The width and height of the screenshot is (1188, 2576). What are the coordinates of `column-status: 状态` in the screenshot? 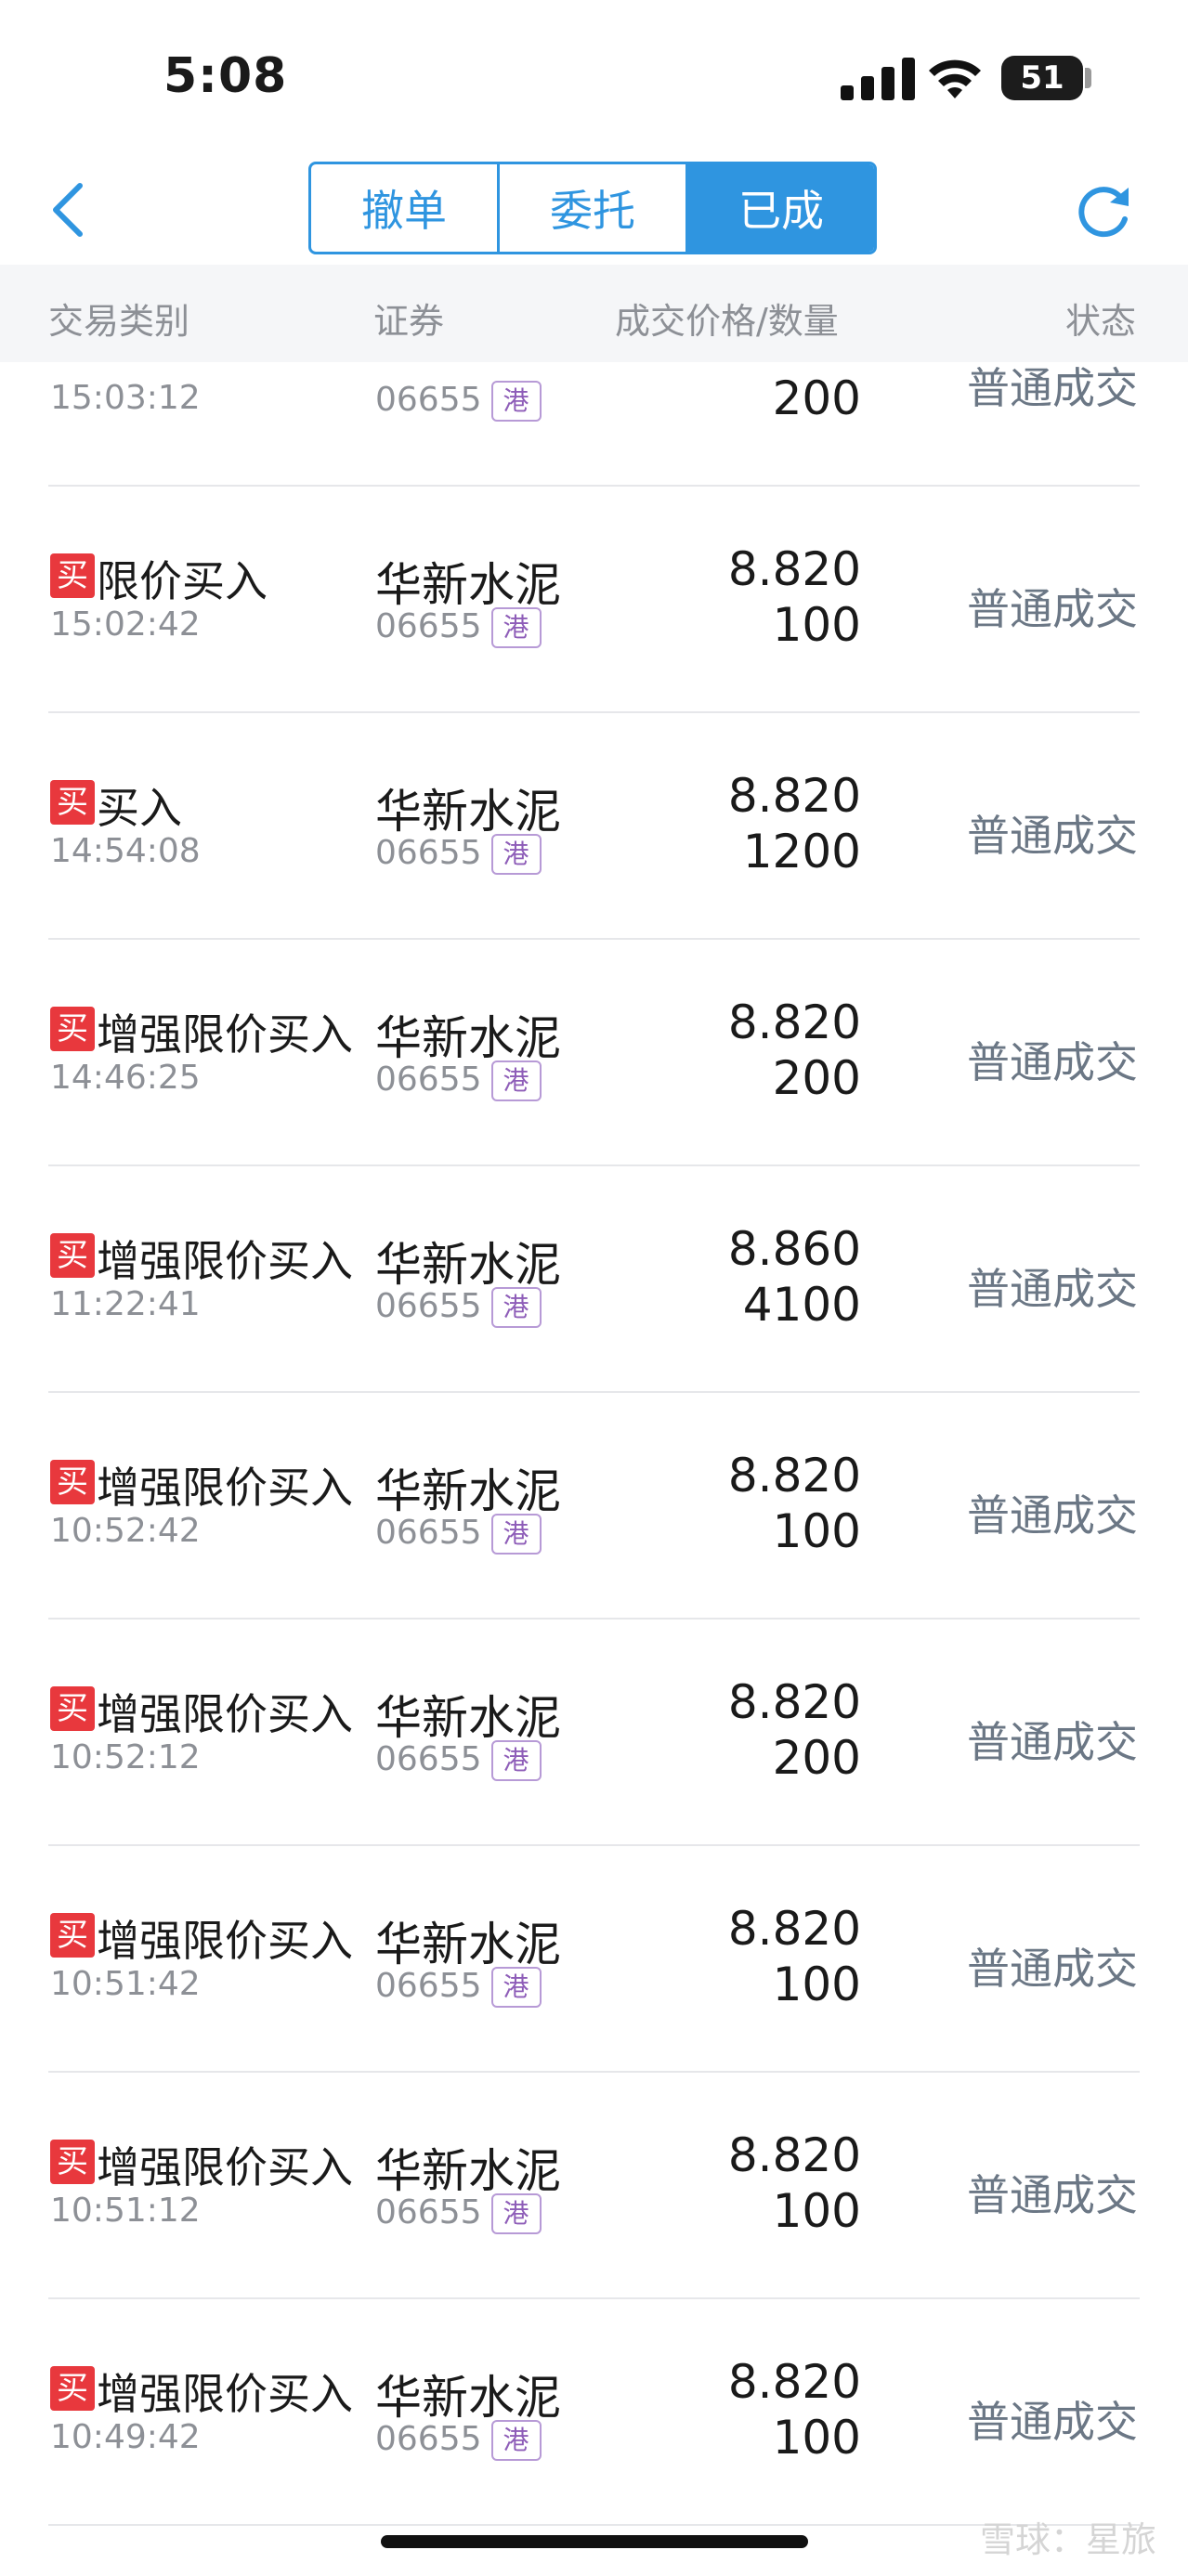 It's located at (1100, 321).